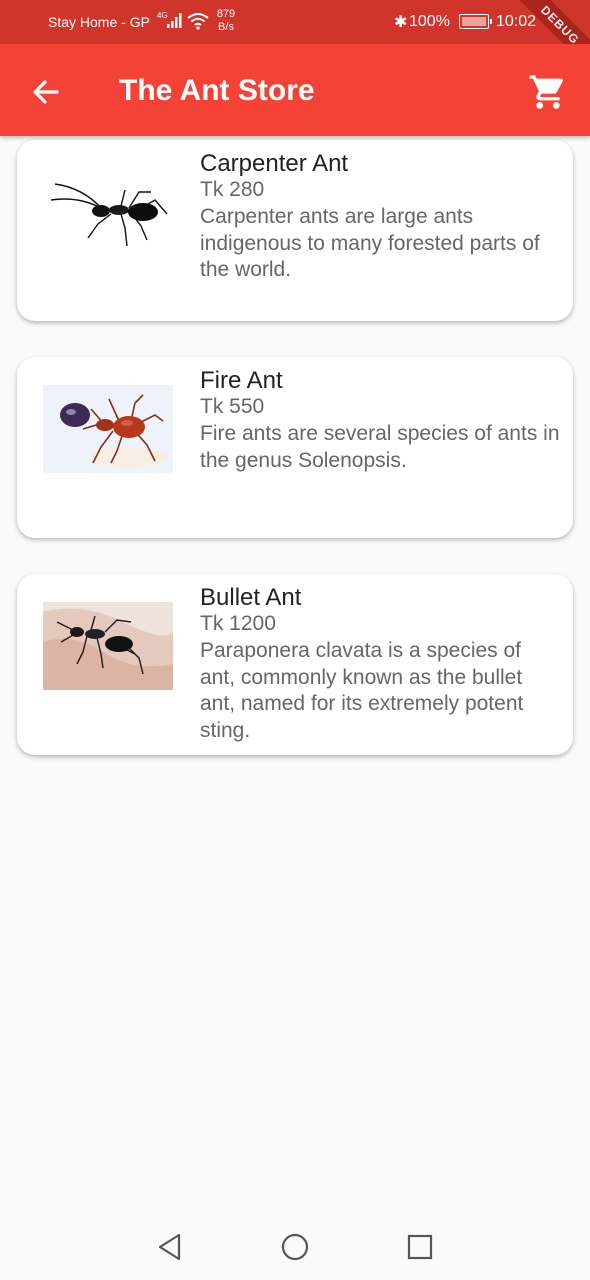 The width and height of the screenshot is (590, 1280). What do you see at coordinates (226, 27) in the screenshot?
I see `network-speed-unit: B/s` at bounding box center [226, 27].